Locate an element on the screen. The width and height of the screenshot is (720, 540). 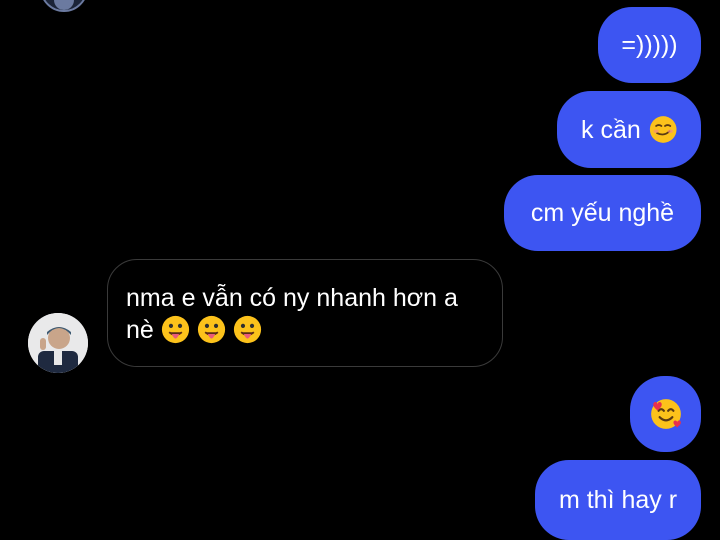
smiling-face-with-hearts-icon is located at coordinates (665, 414).